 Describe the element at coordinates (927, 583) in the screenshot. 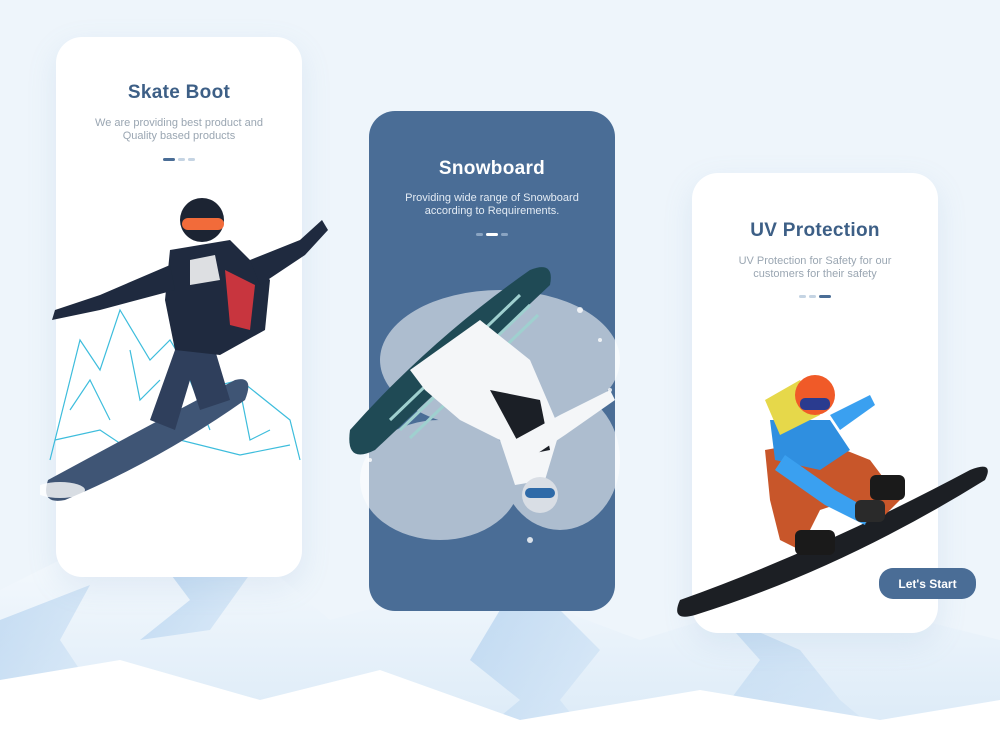

I see `lets-start-button: Let's Start` at that location.